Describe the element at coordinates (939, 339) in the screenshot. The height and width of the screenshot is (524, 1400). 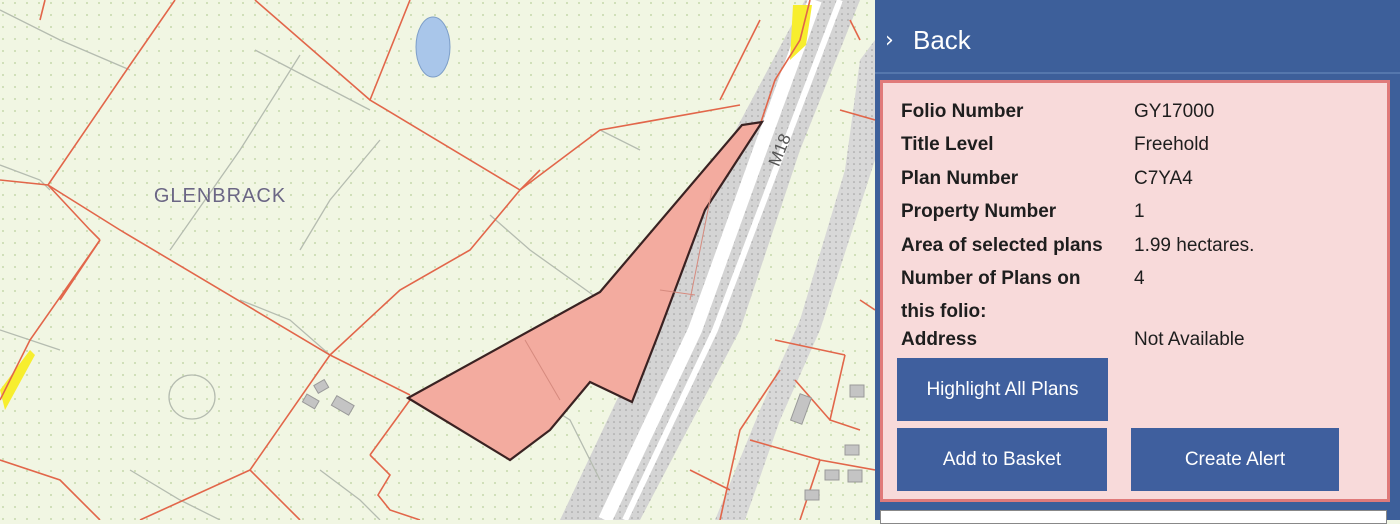
I see `detail-key: Address` at that location.